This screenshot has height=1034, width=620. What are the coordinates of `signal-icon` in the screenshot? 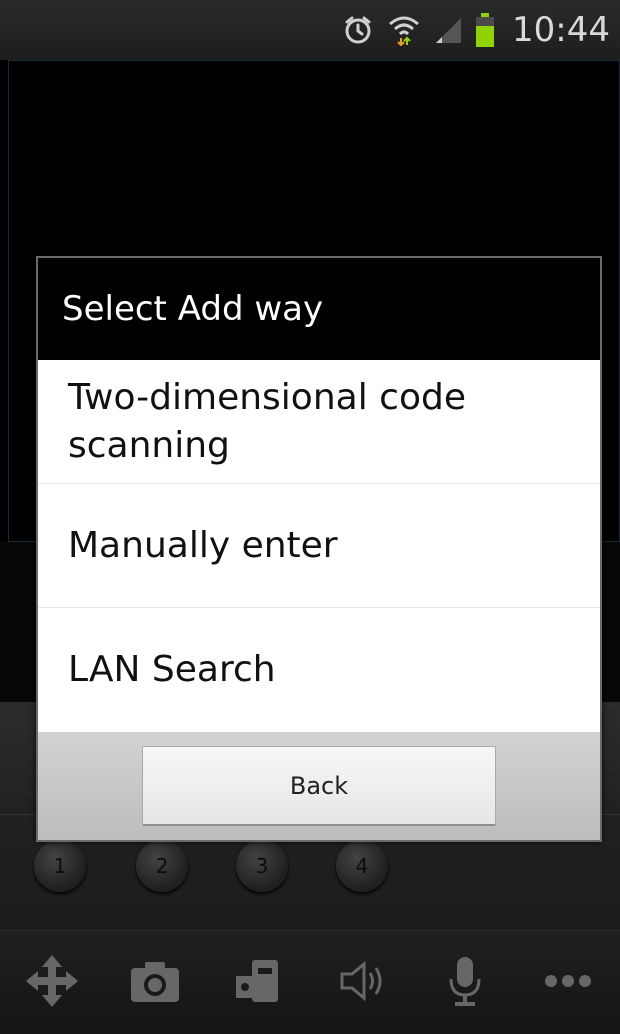 It's located at (448, 30).